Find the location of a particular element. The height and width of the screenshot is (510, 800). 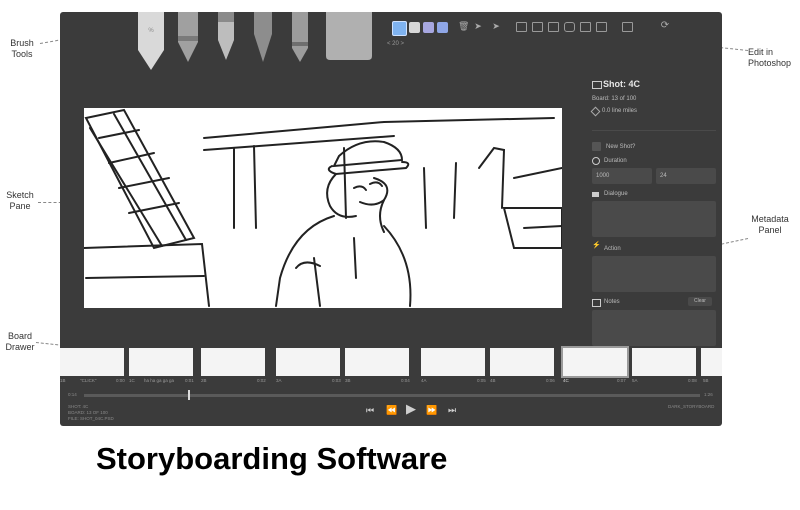

thumb-label-8: 4C is located at coordinates (566, 380).